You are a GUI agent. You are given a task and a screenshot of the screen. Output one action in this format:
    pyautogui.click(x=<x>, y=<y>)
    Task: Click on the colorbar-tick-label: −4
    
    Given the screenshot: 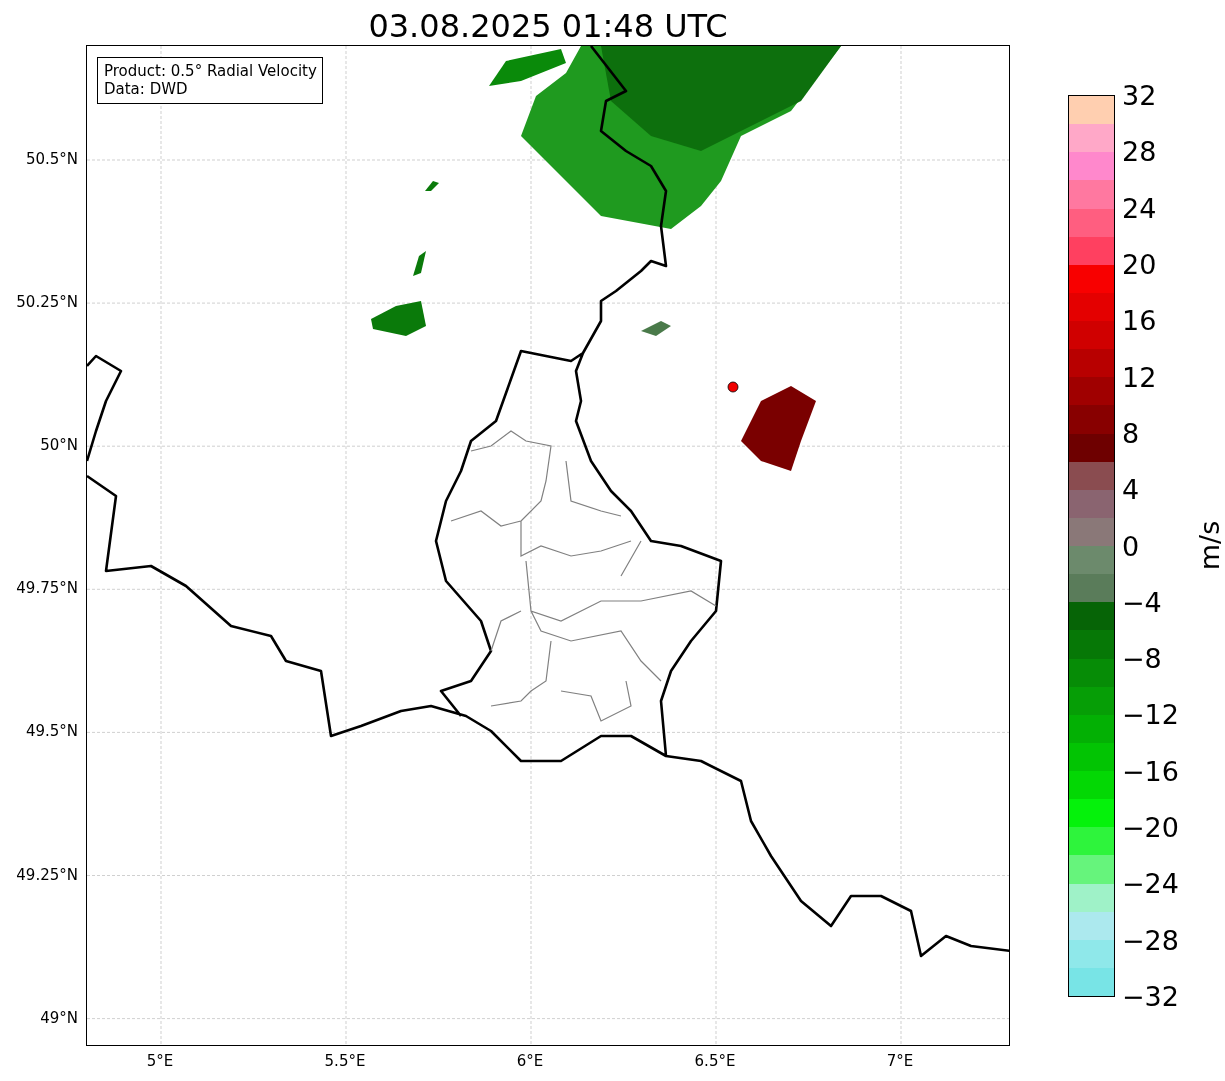 What is the action you would take?
    pyautogui.click(x=1142, y=602)
    